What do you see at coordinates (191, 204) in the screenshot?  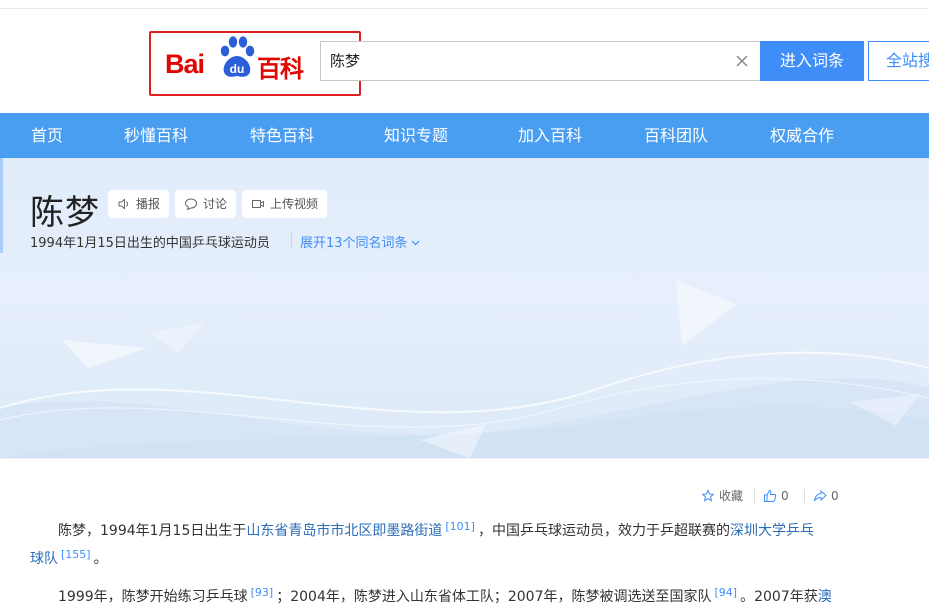 I see `comment-icon` at bounding box center [191, 204].